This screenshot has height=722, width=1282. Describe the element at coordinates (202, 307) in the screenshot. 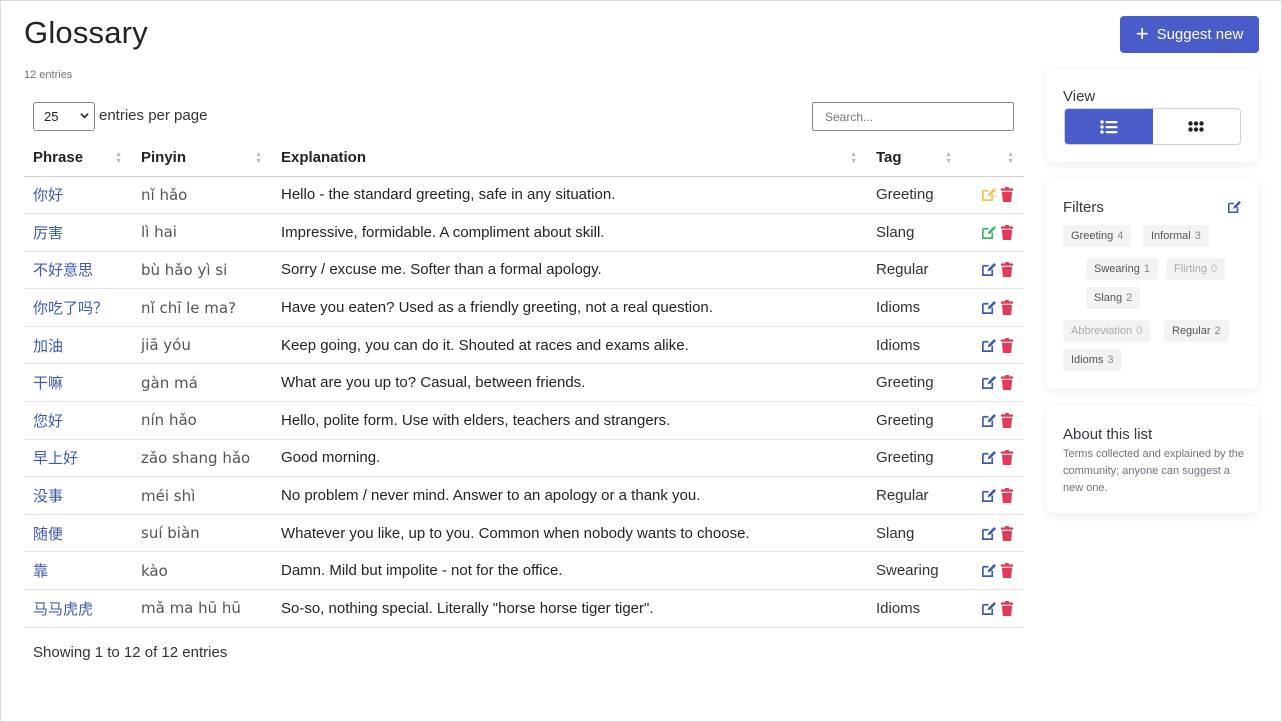

I see `pinyin-cell: nǐ chī le ma?` at that location.